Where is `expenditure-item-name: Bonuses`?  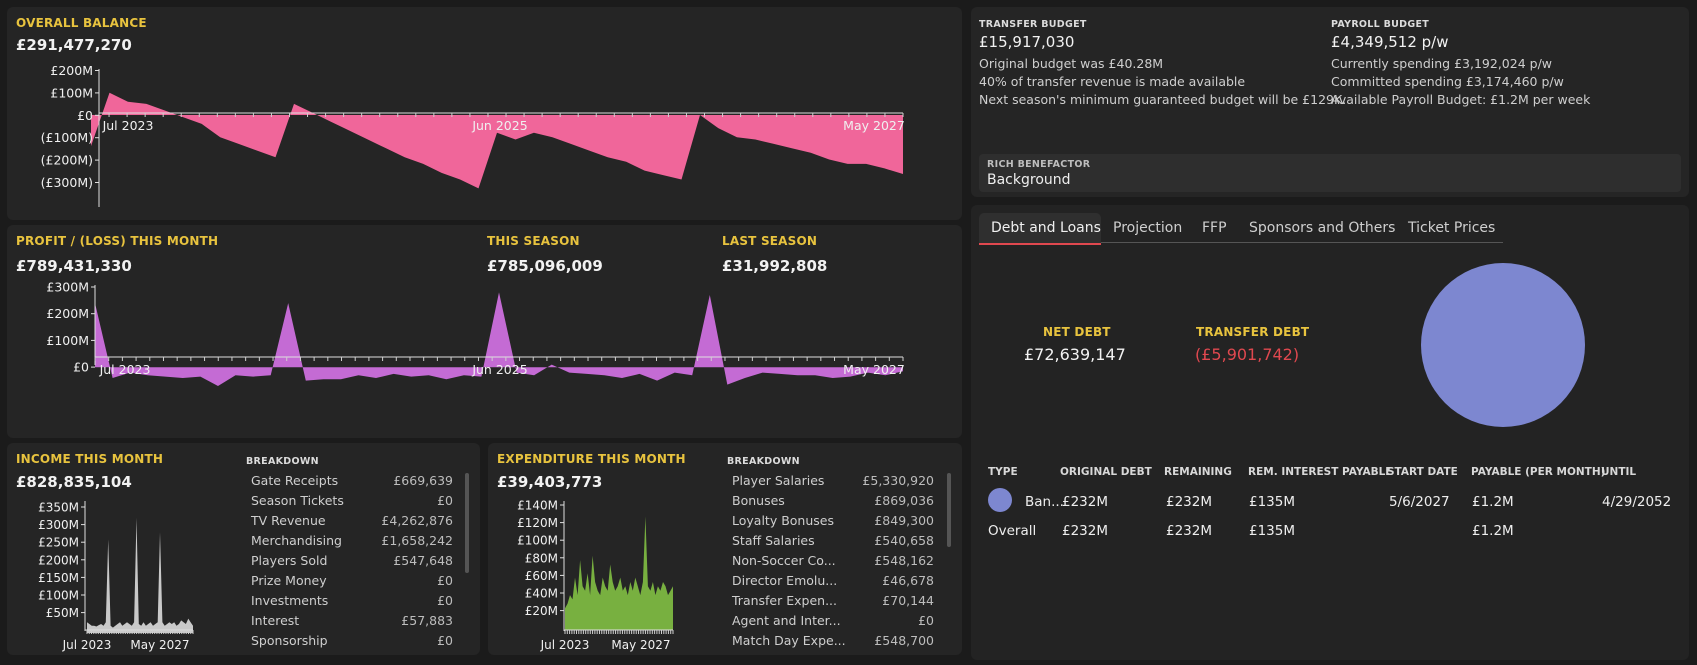
expenditure-item-name: Bonuses is located at coordinates (758, 500).